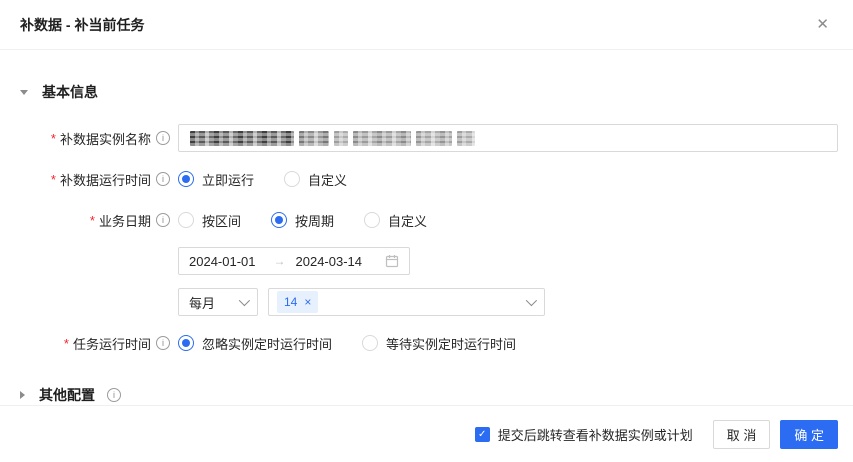  Describe the element at coordinates (95, 179) in the screenshot. I see `run-time-label: * 补数据运行时间 i` at that location.